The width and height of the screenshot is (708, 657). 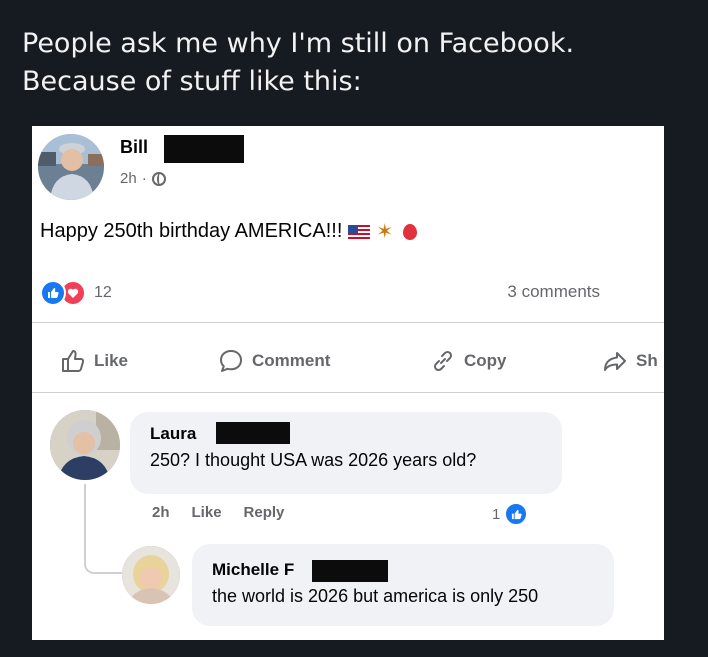 I want to click on commenter-avatar-laura, so click(x=85, y=445).